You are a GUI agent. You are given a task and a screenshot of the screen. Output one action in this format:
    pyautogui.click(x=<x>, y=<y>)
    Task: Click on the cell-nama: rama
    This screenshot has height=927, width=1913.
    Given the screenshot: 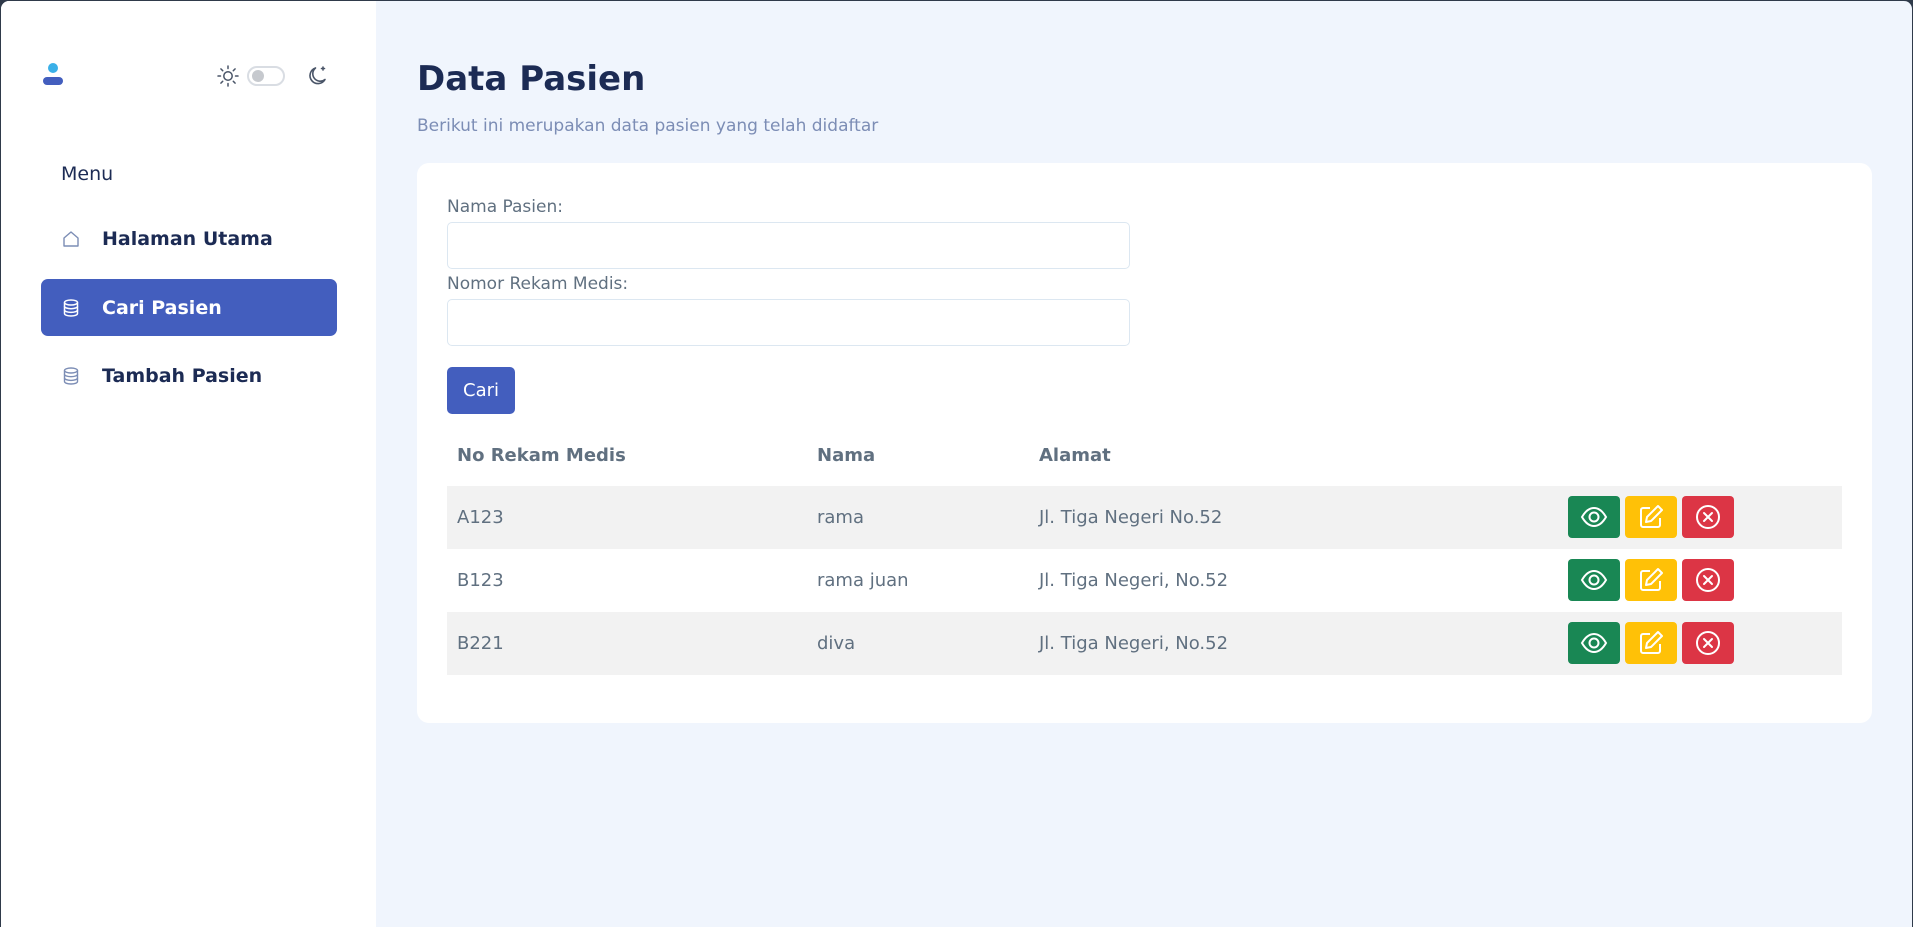 What is the action you would take?
    pyautogui.click(x=840, y=517)
    